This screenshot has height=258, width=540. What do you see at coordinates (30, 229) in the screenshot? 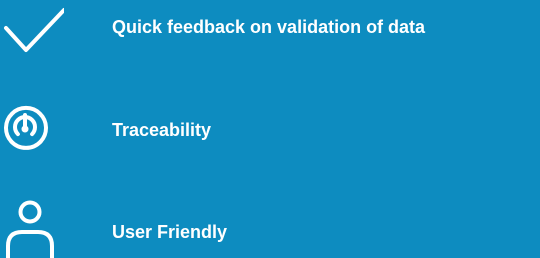
I see `user-icon` at bounding box center [30, 229].